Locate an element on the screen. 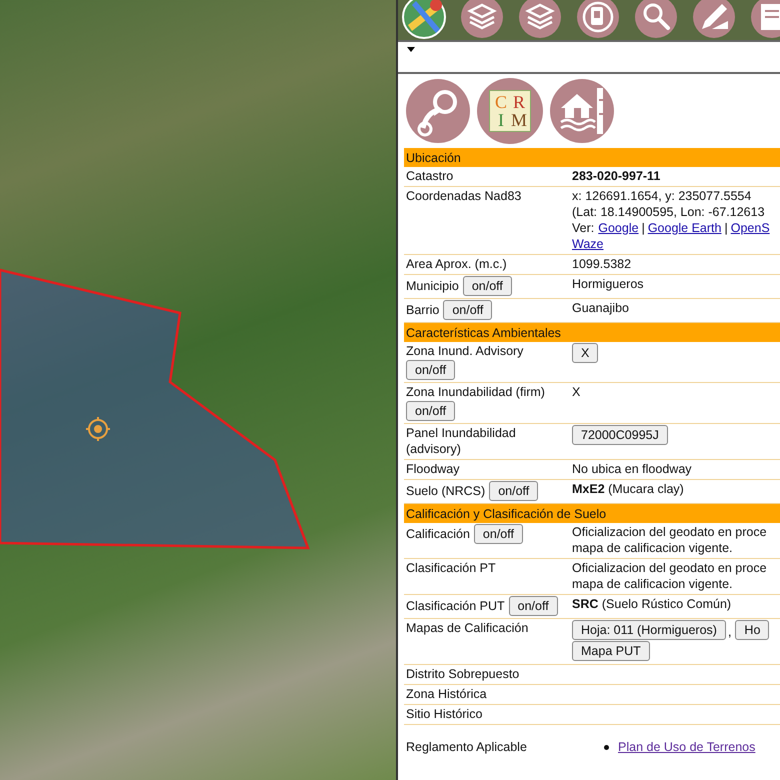 The height and width of the screenshot is (780, 780). logo-letter: M is located at coordinates (519, 120).